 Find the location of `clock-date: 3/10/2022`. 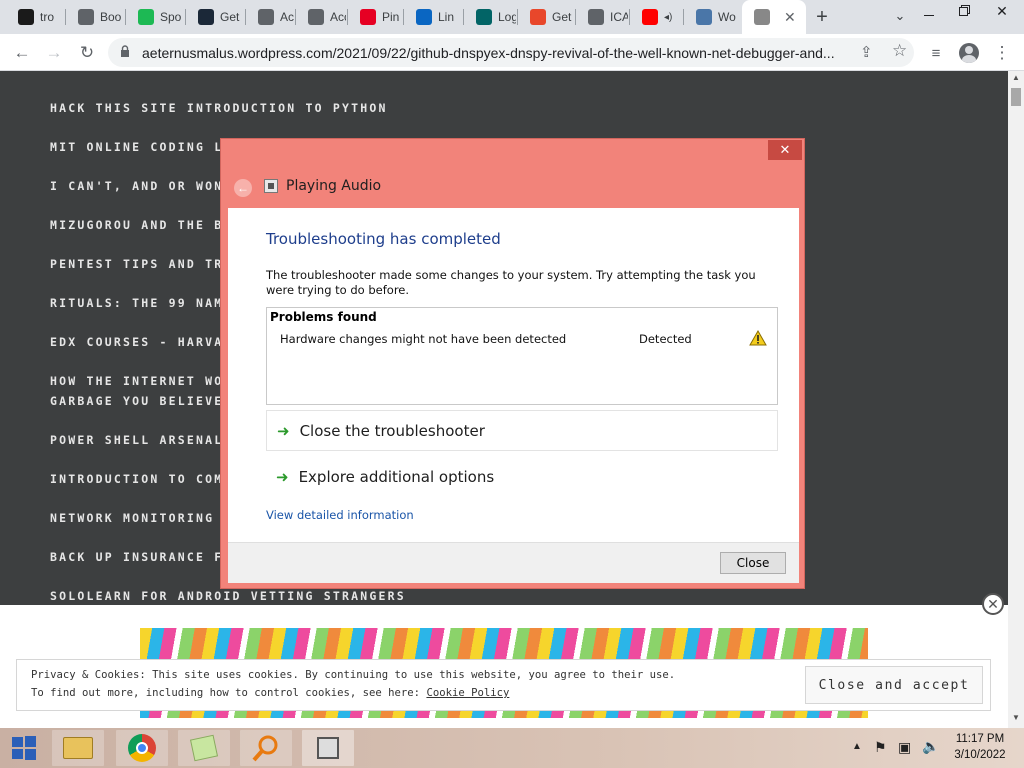

clock-date: 3/10/2022 is located at coordinates (980, 755).